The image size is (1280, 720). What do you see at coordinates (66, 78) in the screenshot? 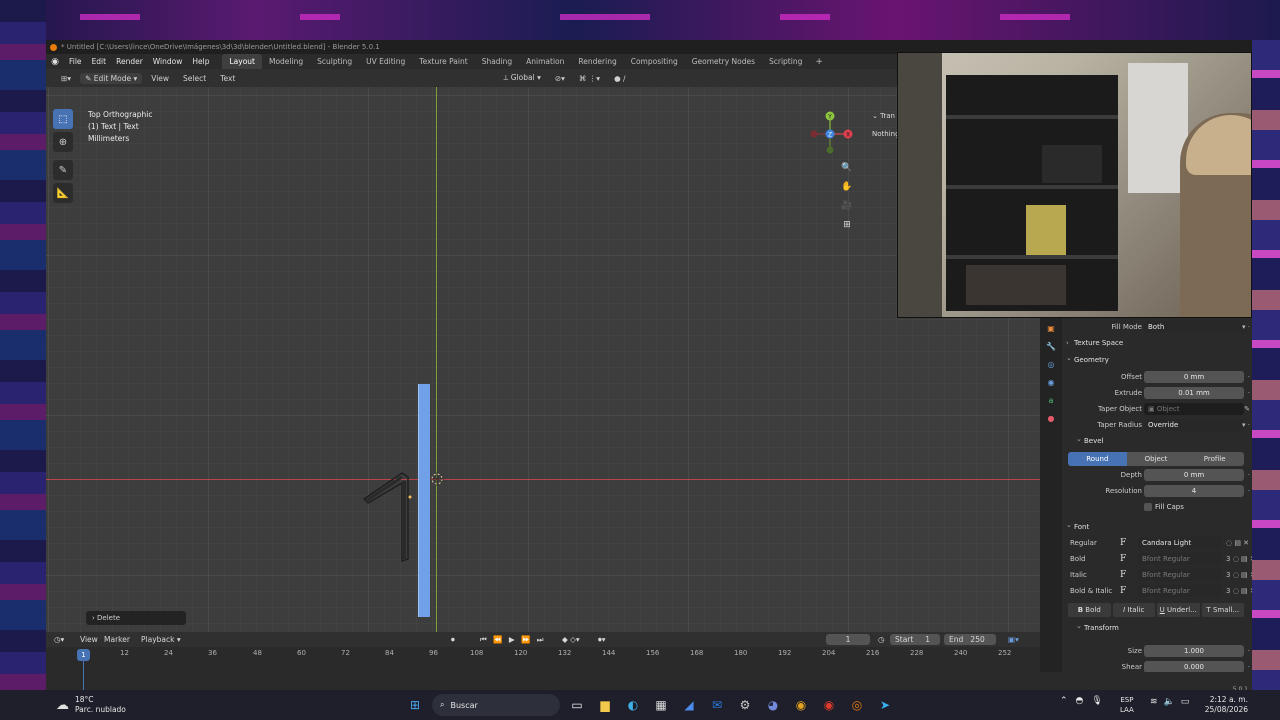
I see `editor-type-icon: ⊞▾` at bounding box center [66, 78].